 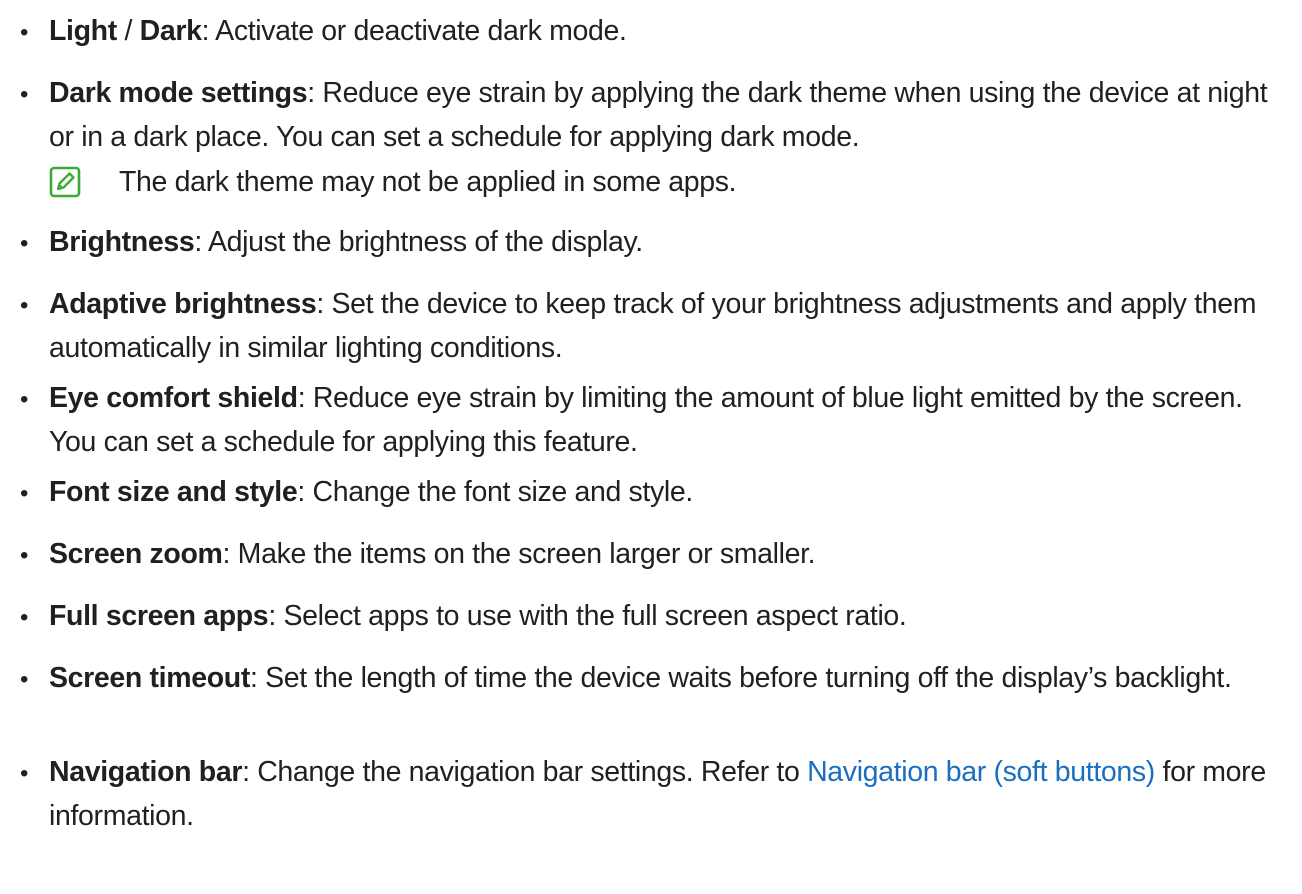 I want to click on note-pen-icon, so click(x=65, y=182).